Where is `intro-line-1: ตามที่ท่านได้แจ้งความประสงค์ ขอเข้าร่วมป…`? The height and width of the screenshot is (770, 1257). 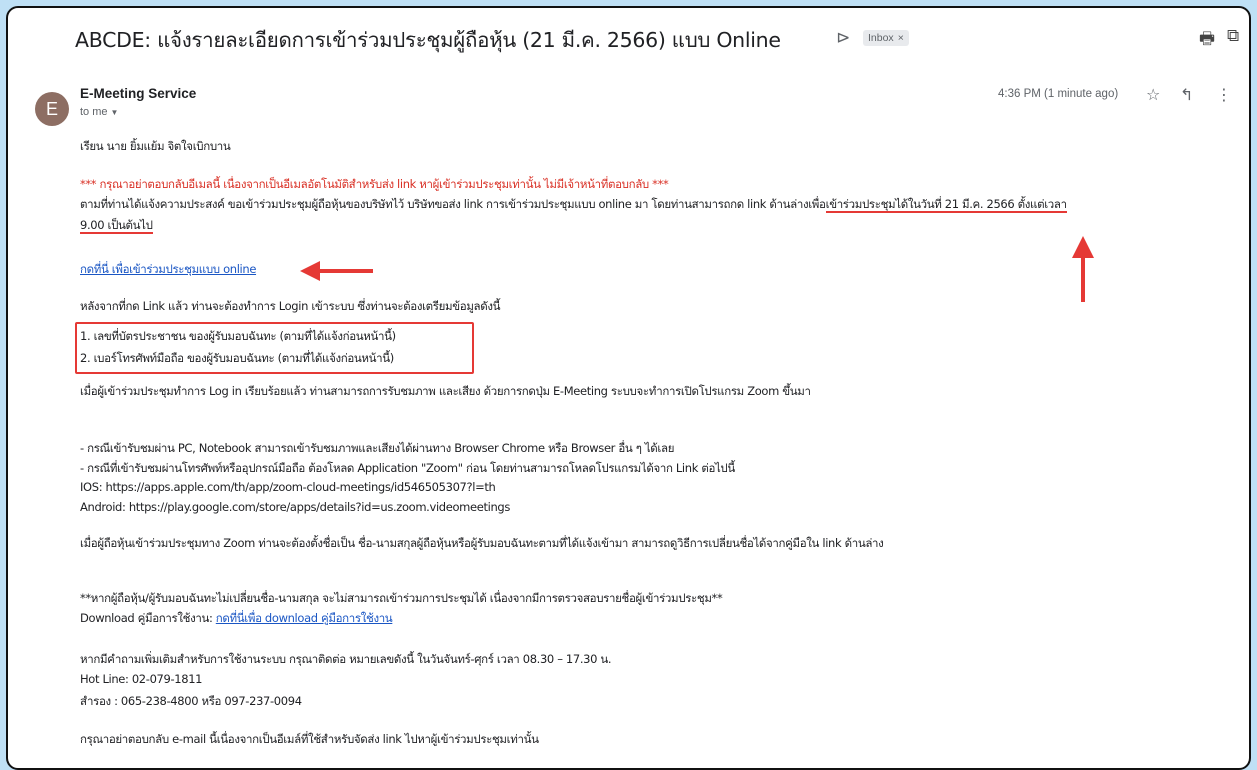
intro-line-1: ตามที่ท่านได้แจ้งความประสงค์ ขอเข้าร่วมป… is located at coordinates (573, 205).